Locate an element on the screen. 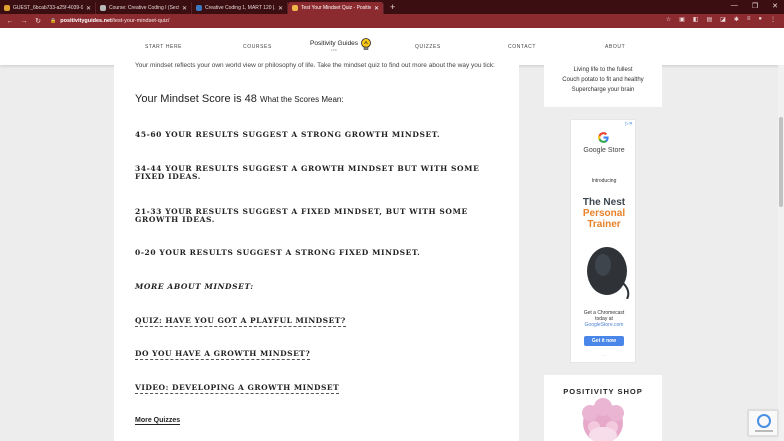  reading-list-icon: ≡ is located at coordinates (749, 19).